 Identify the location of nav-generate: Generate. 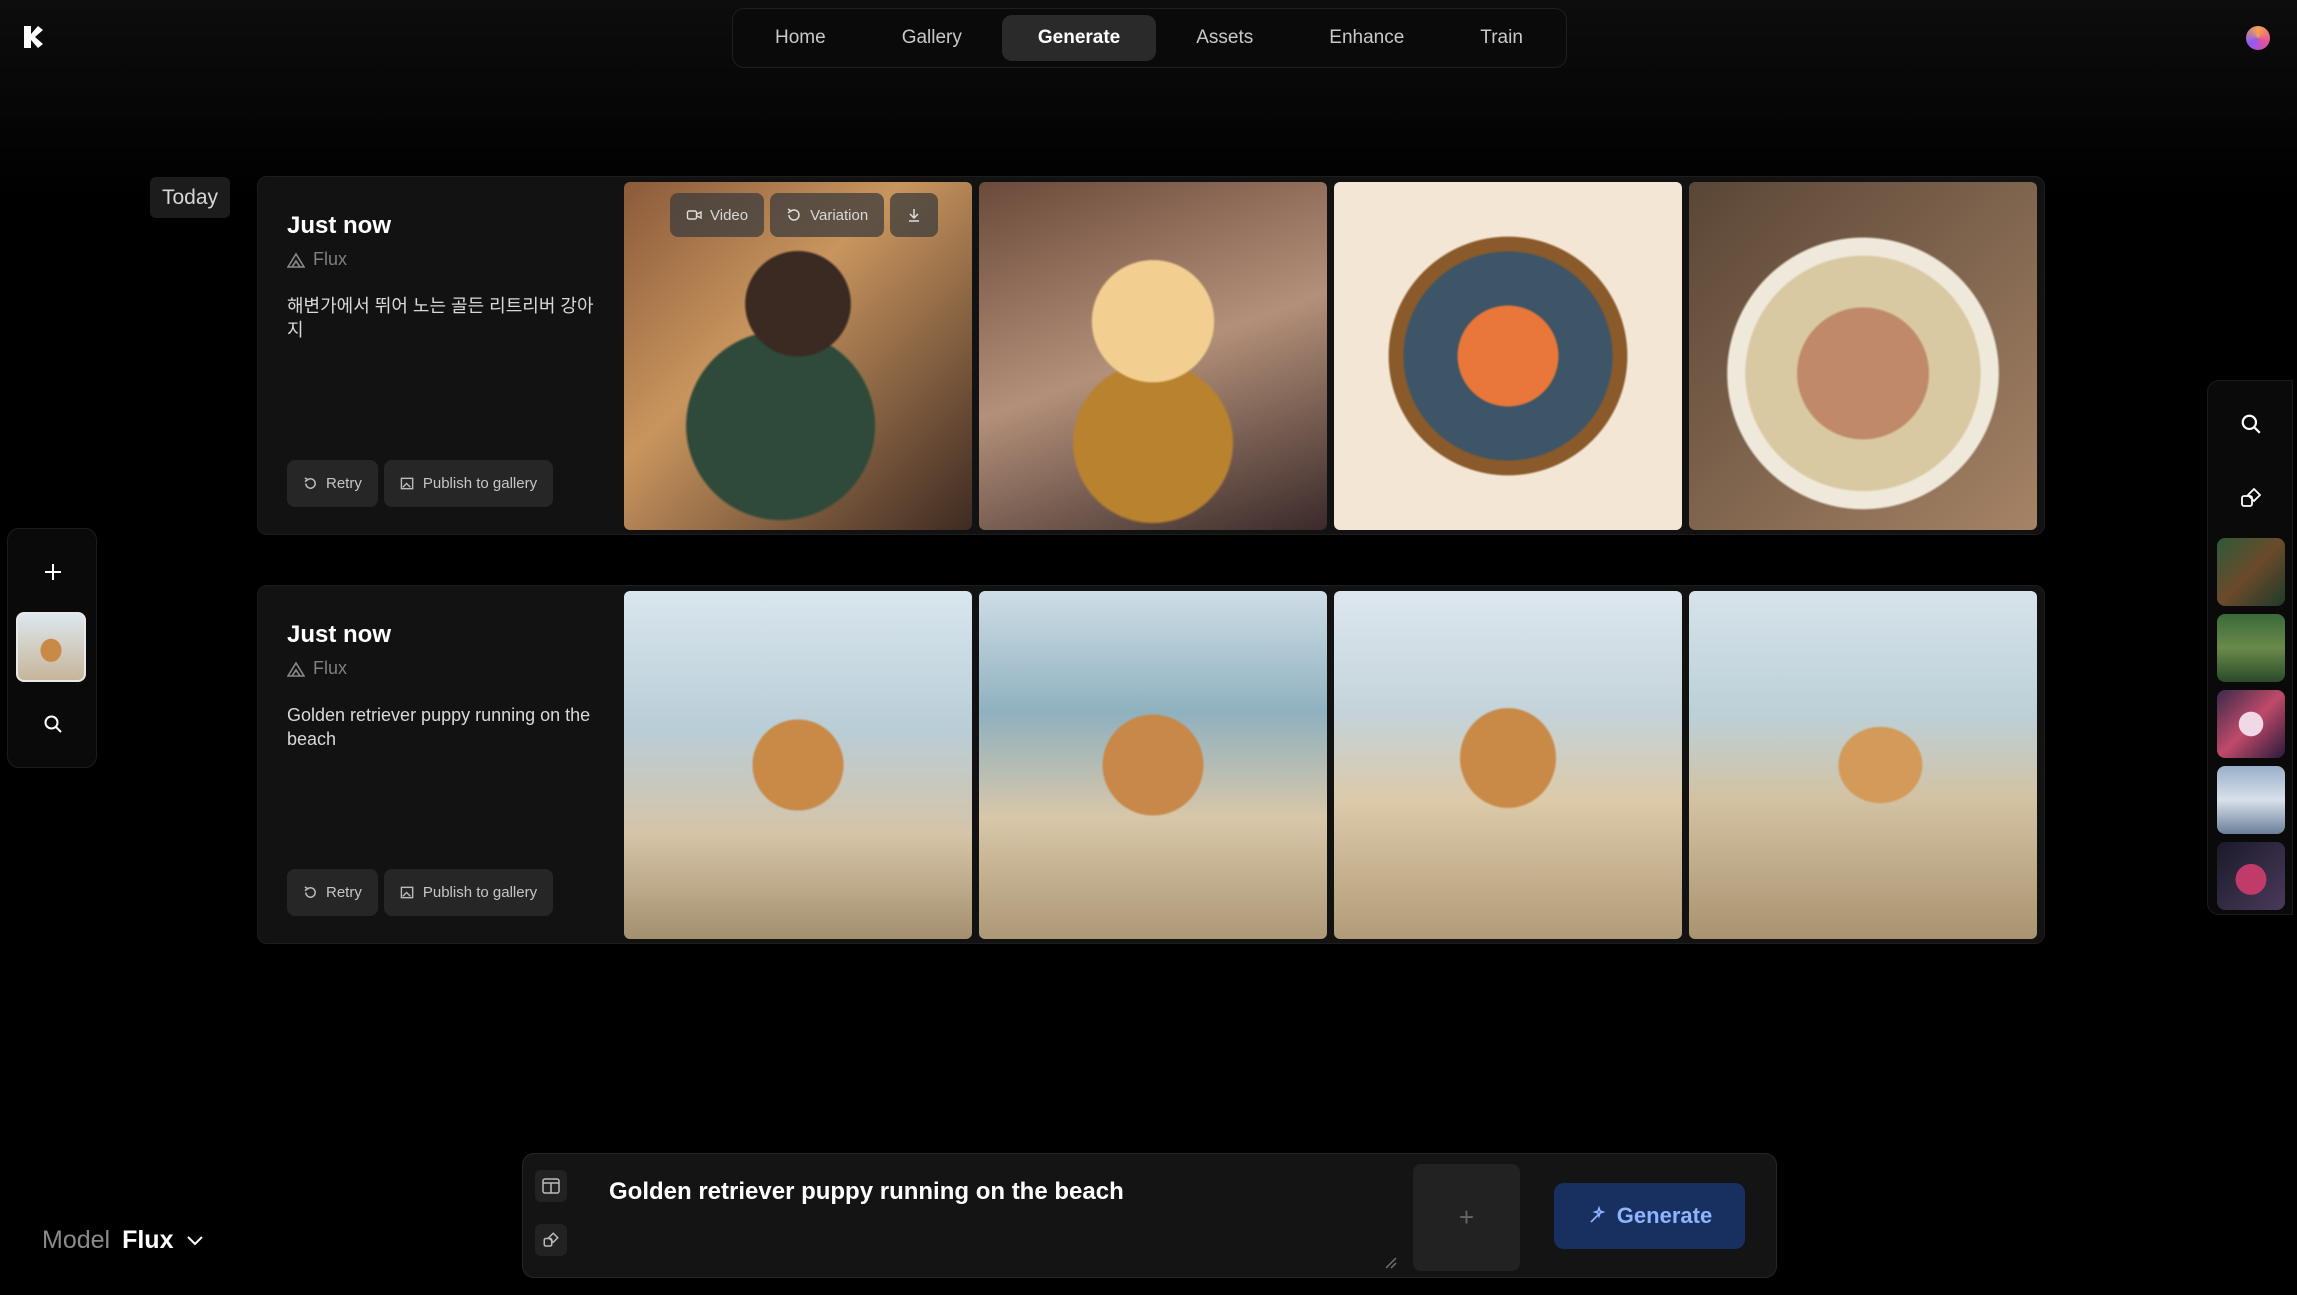
(1079, 38).